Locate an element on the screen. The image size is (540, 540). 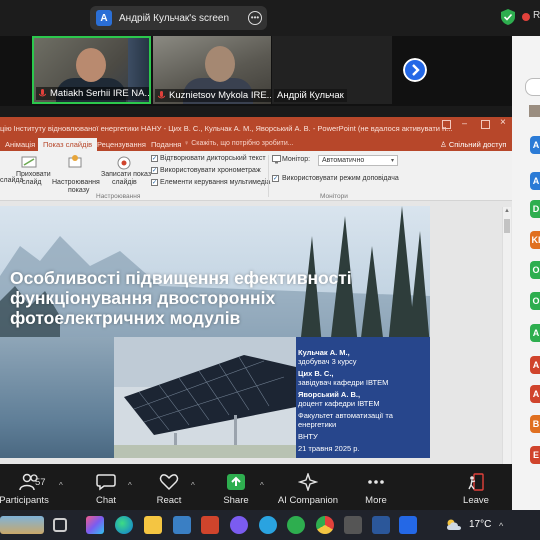
copilot-icon is located at coordinates (95, 525).